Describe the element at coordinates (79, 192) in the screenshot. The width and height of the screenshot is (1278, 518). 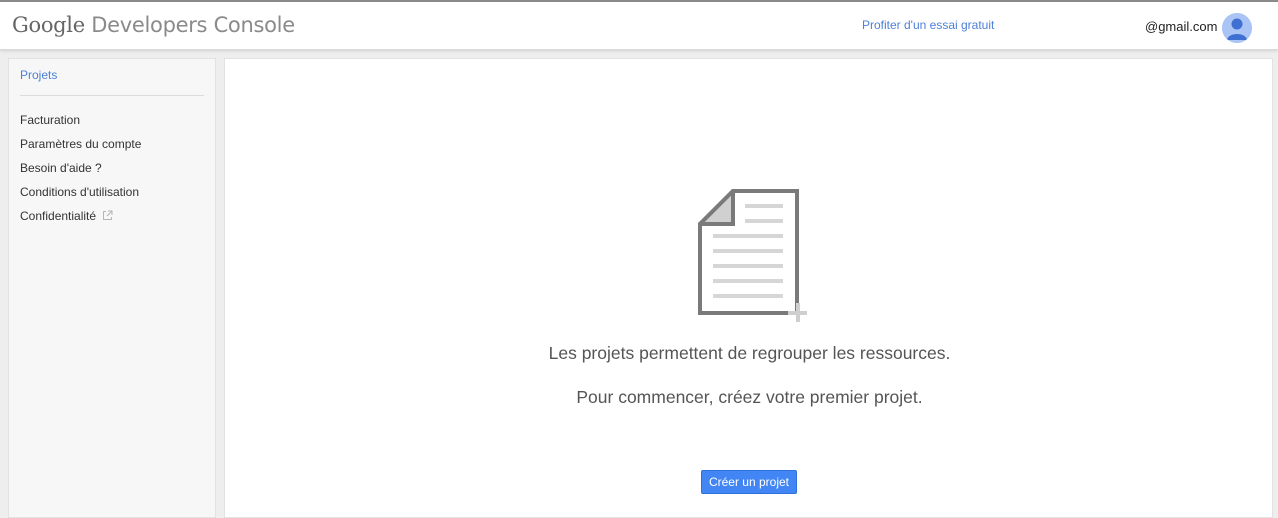
I see `sidebar-item-conditions-d-utilisation: Conditions d'utilisation` at that location.